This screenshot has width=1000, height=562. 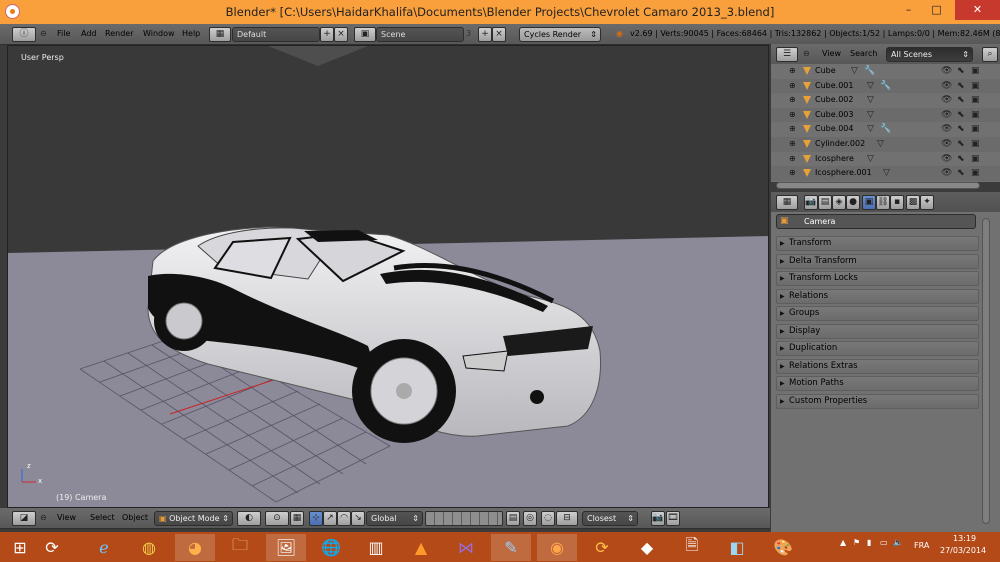 What do you see at coordinates (602, 547) in the screenshot?
I see `update-app-icon: ⟳` at bounding box center [602, 547].